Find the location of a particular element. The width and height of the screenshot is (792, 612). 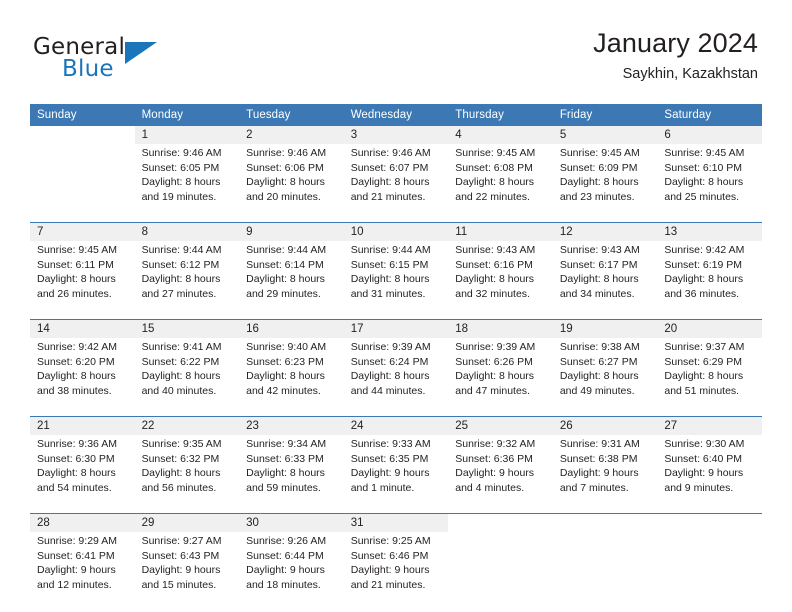

daylight-text-line2: and 20 minutes. is located at coordinates (283, 196).